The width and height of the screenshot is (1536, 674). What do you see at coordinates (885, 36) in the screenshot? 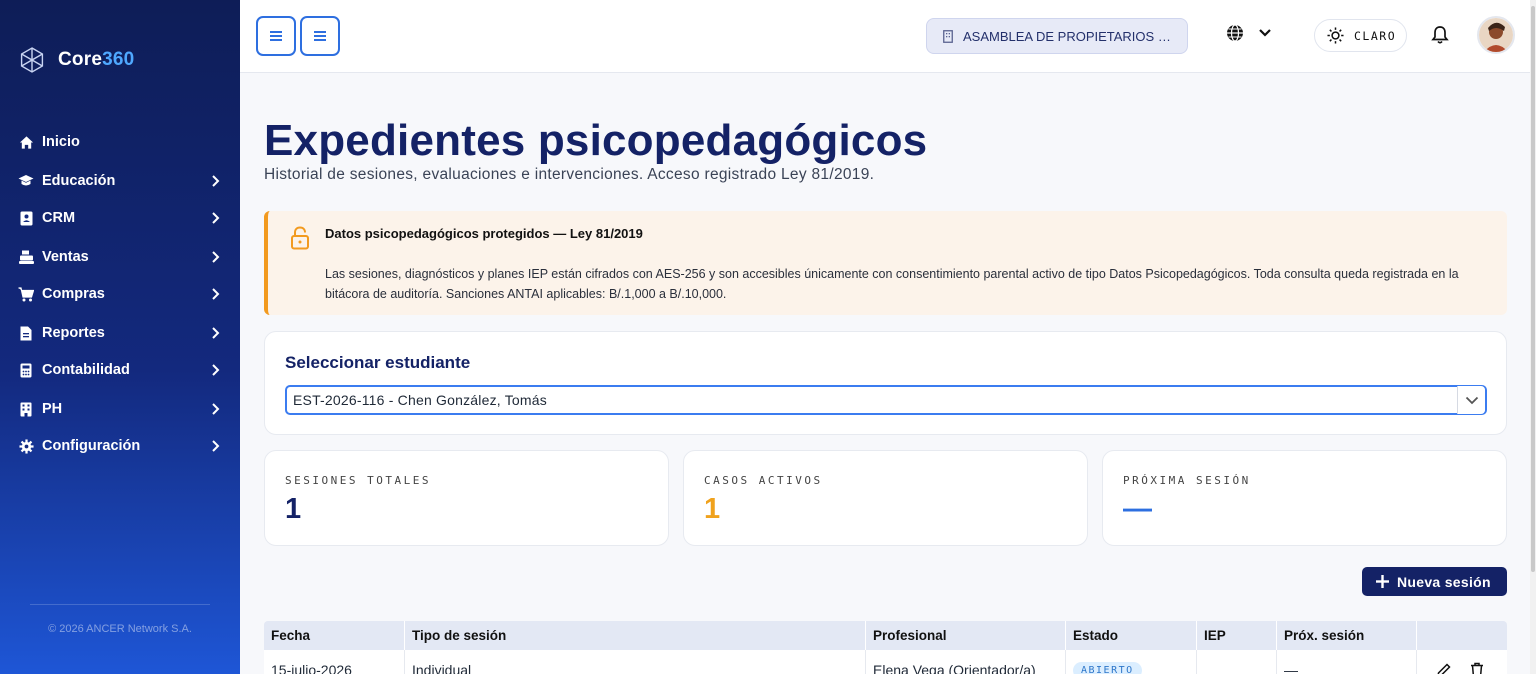
I see `topbar: ASAMBLEA DE PROPIETARIOS DE ... CLARO` at bounding box center [885, 36].